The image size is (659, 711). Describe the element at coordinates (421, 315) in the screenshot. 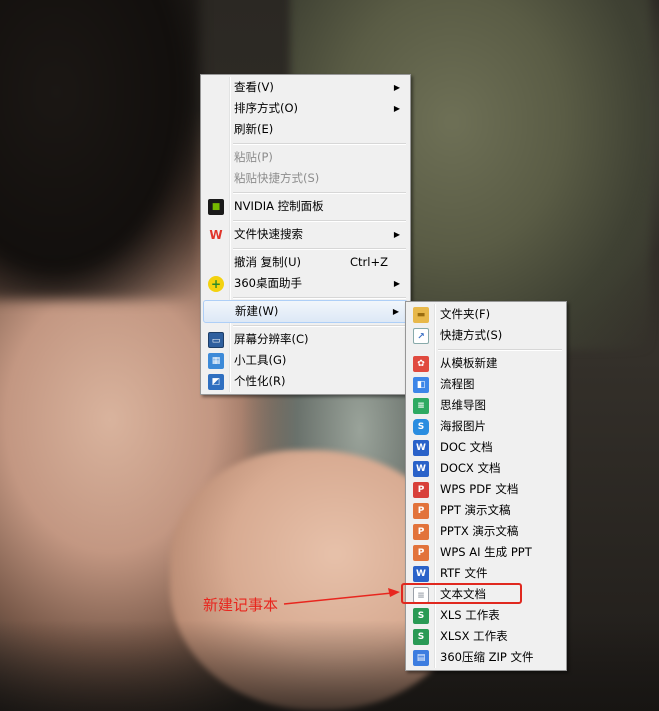

I see `folder-icon: ▬` at that location.